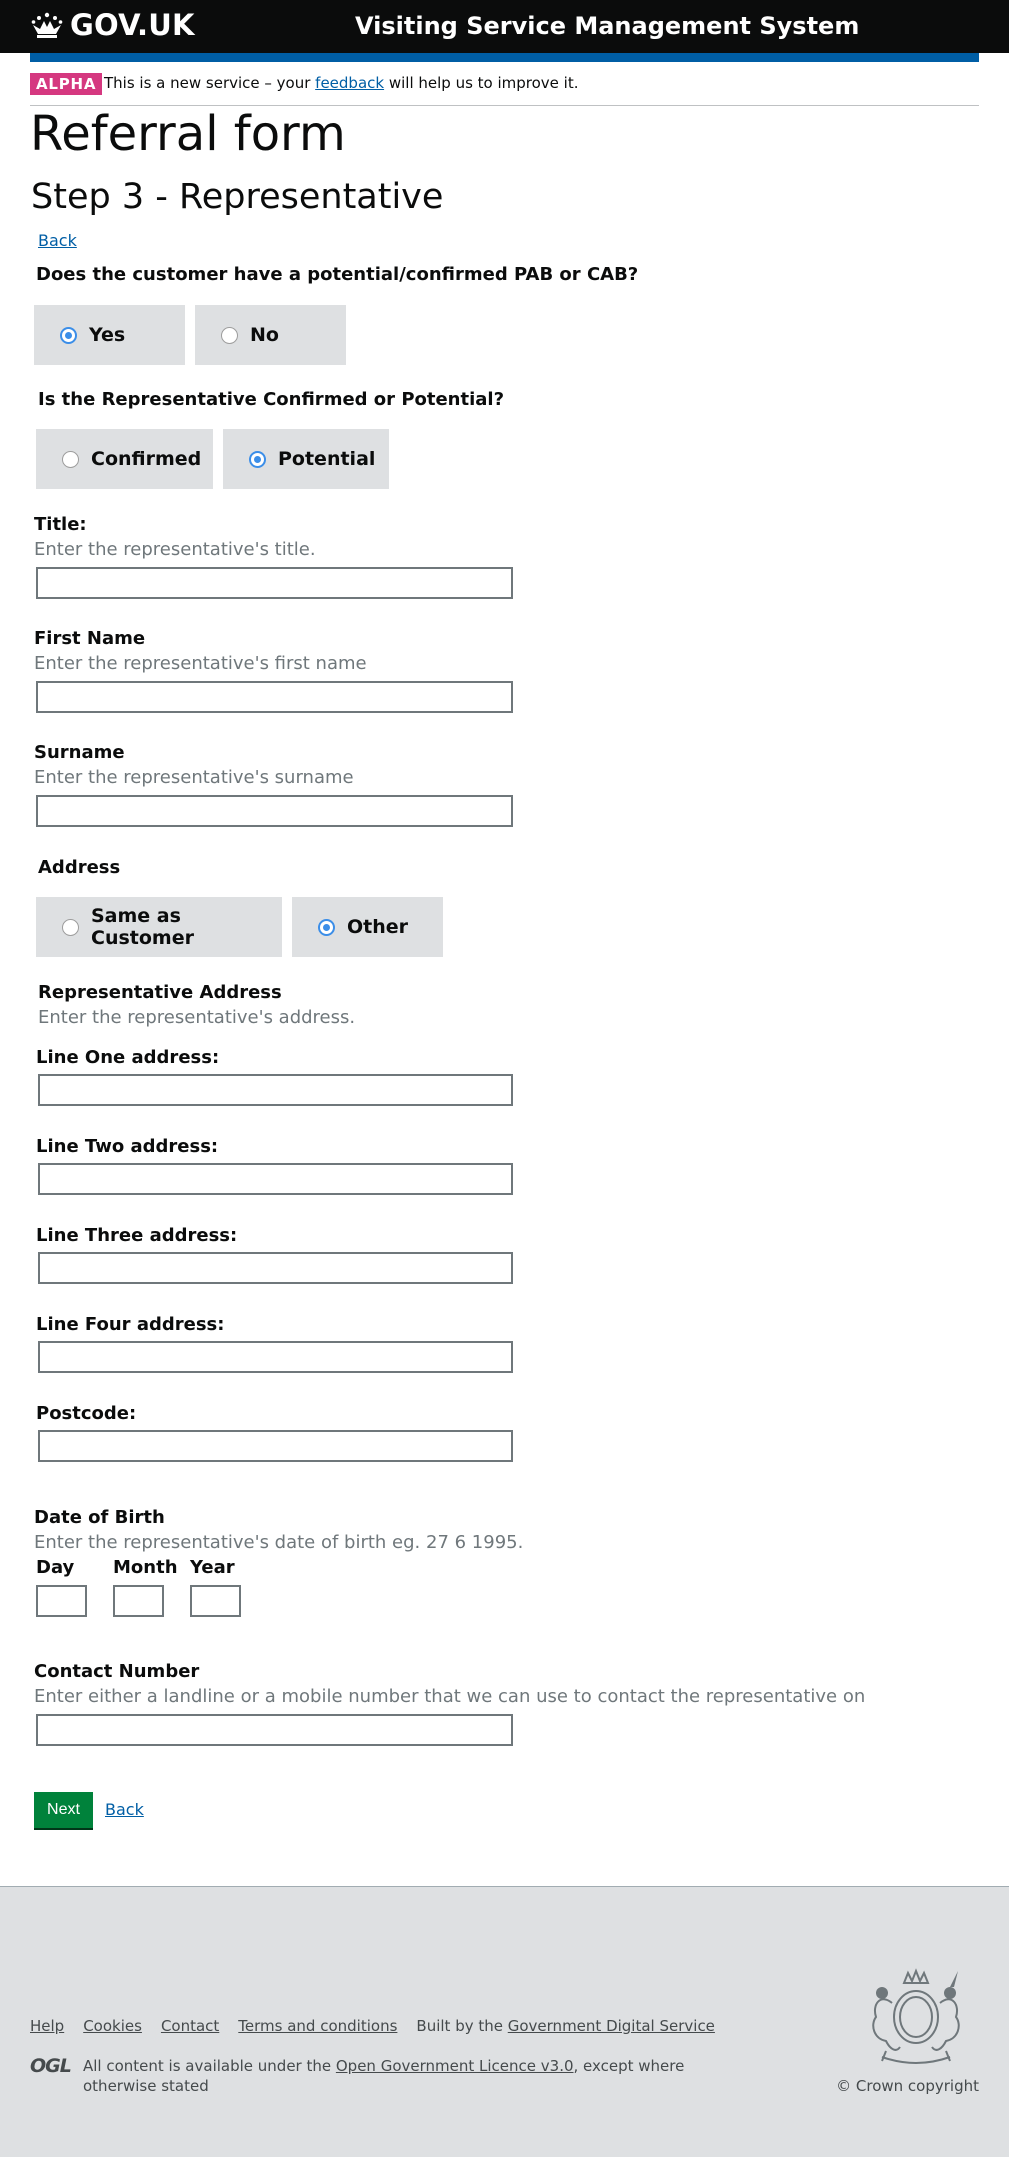  Describe the element at coordinates (326, 927) in the screenshot. I see `radio-address-other-circle` at that location.